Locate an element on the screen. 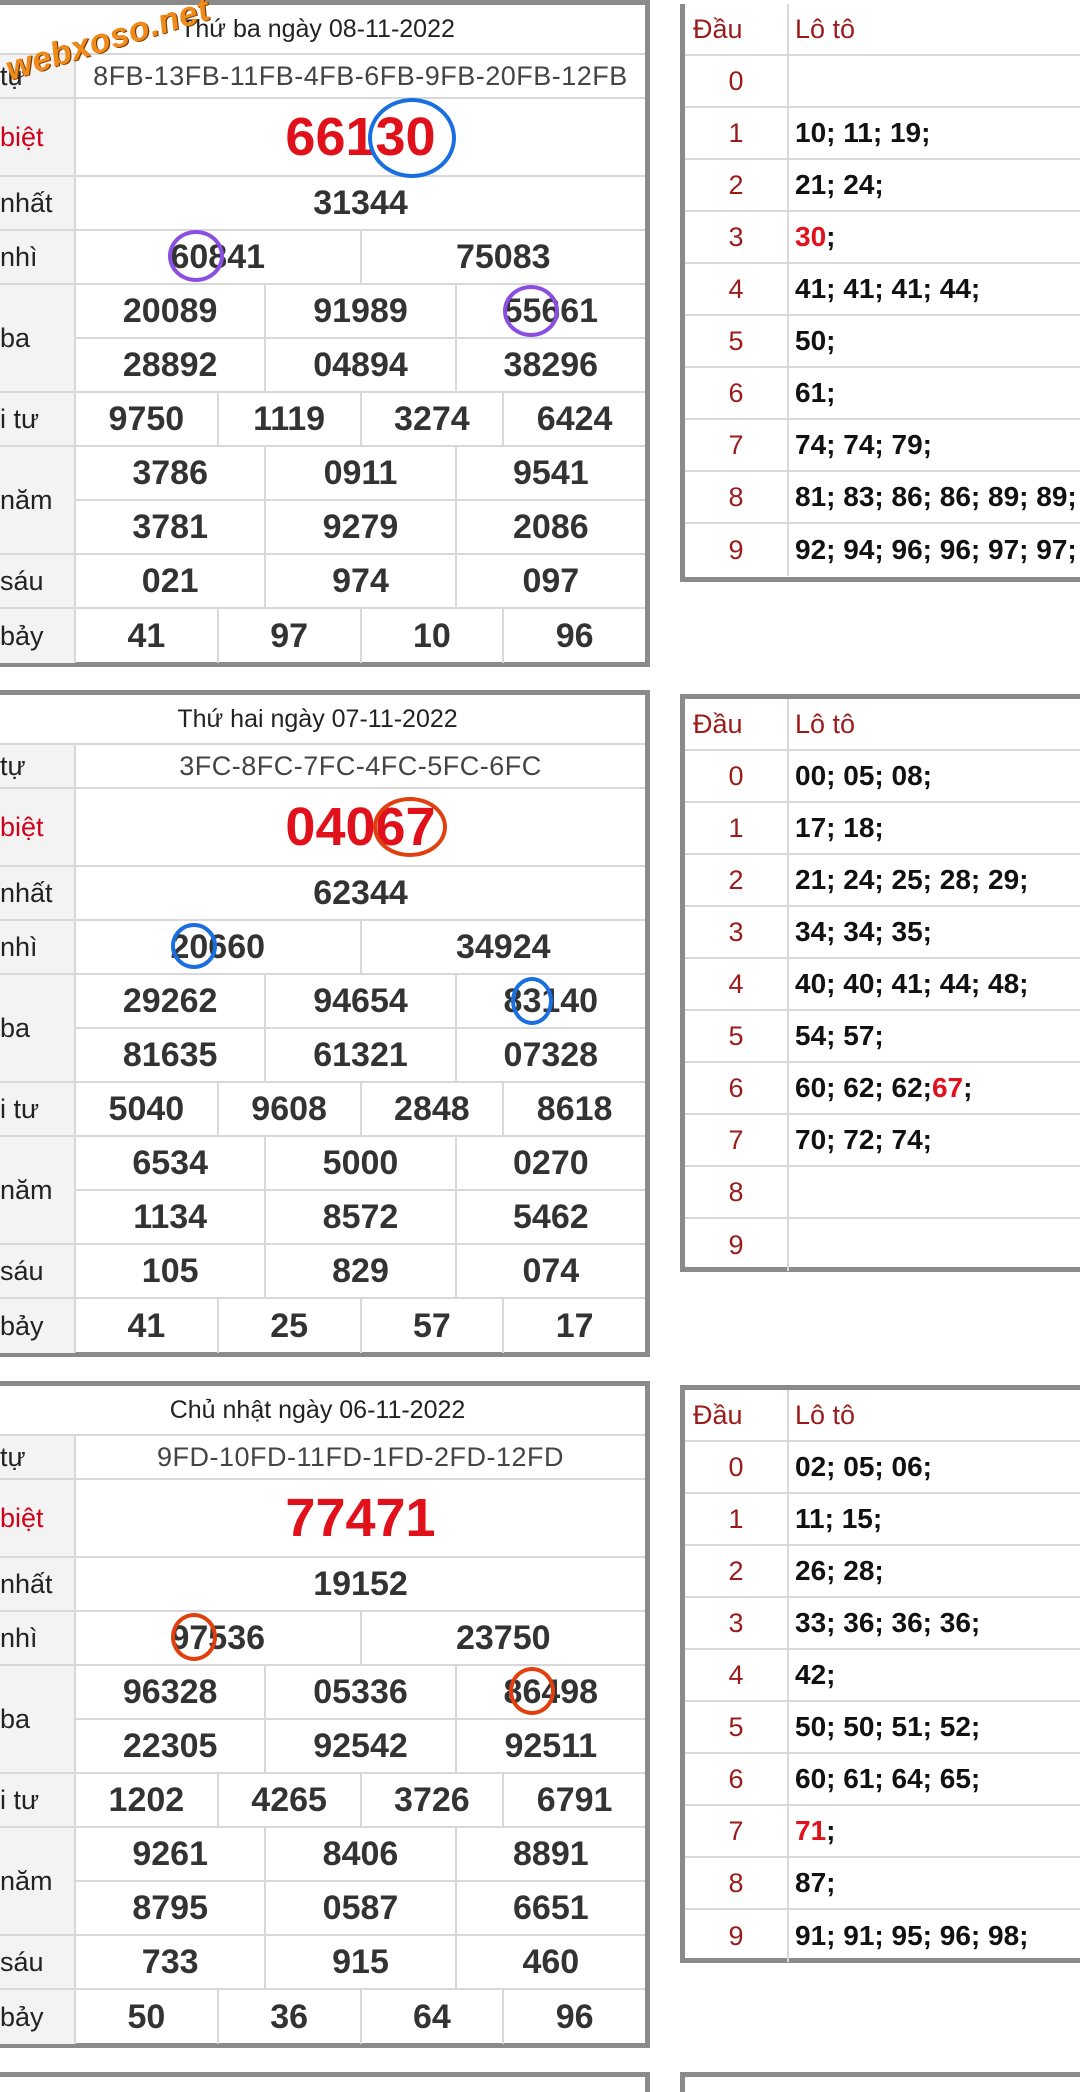  third-prize-6: 92511 is located at coordinates (549, 1746).